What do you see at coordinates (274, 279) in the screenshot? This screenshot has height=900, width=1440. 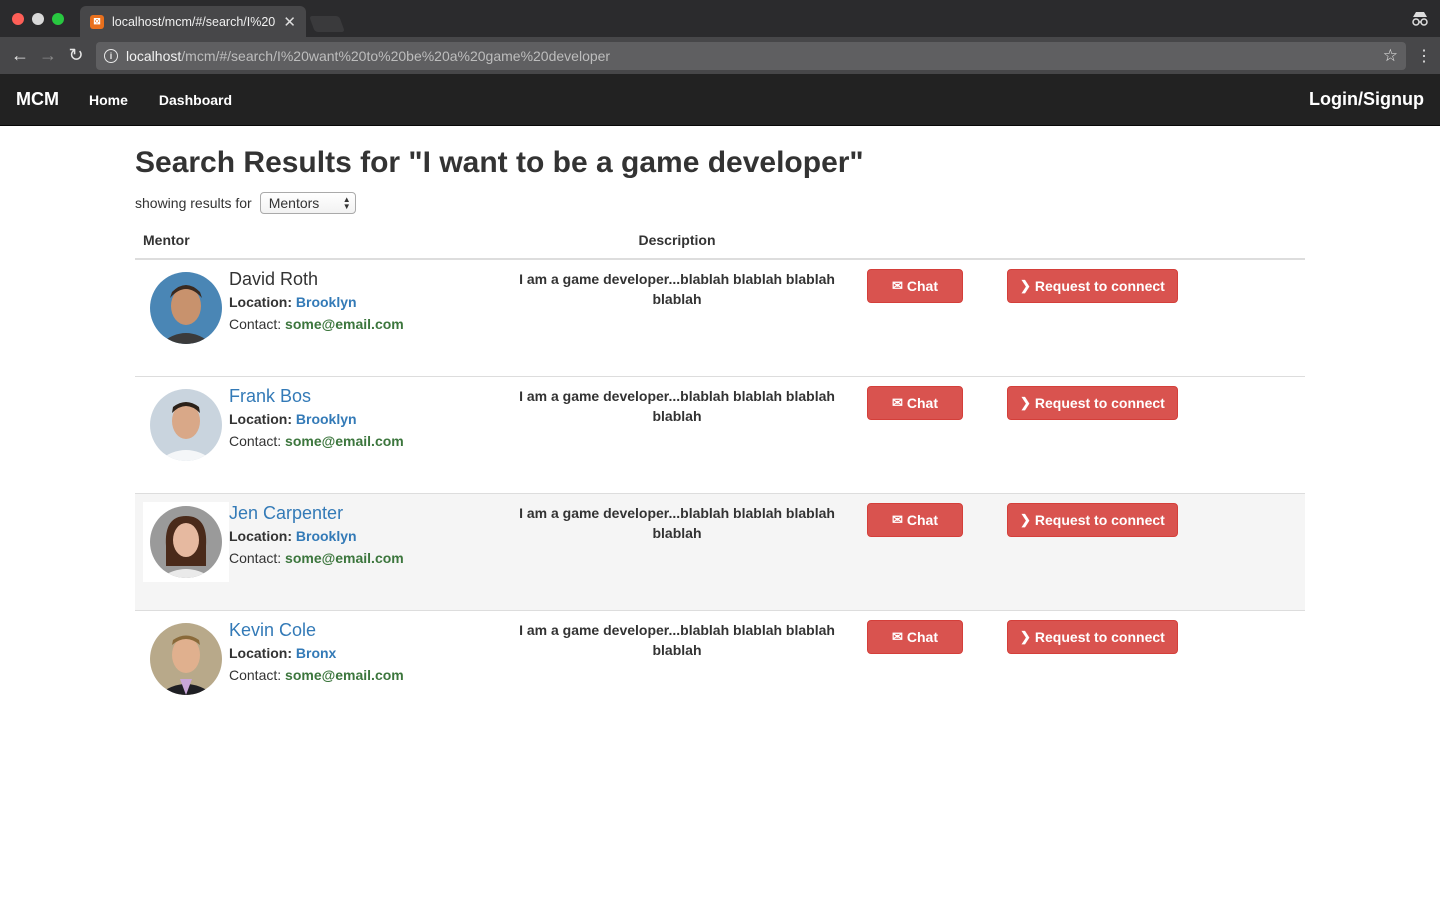 I see `mentor-name: David Roth` at bounding box center [274, 279].